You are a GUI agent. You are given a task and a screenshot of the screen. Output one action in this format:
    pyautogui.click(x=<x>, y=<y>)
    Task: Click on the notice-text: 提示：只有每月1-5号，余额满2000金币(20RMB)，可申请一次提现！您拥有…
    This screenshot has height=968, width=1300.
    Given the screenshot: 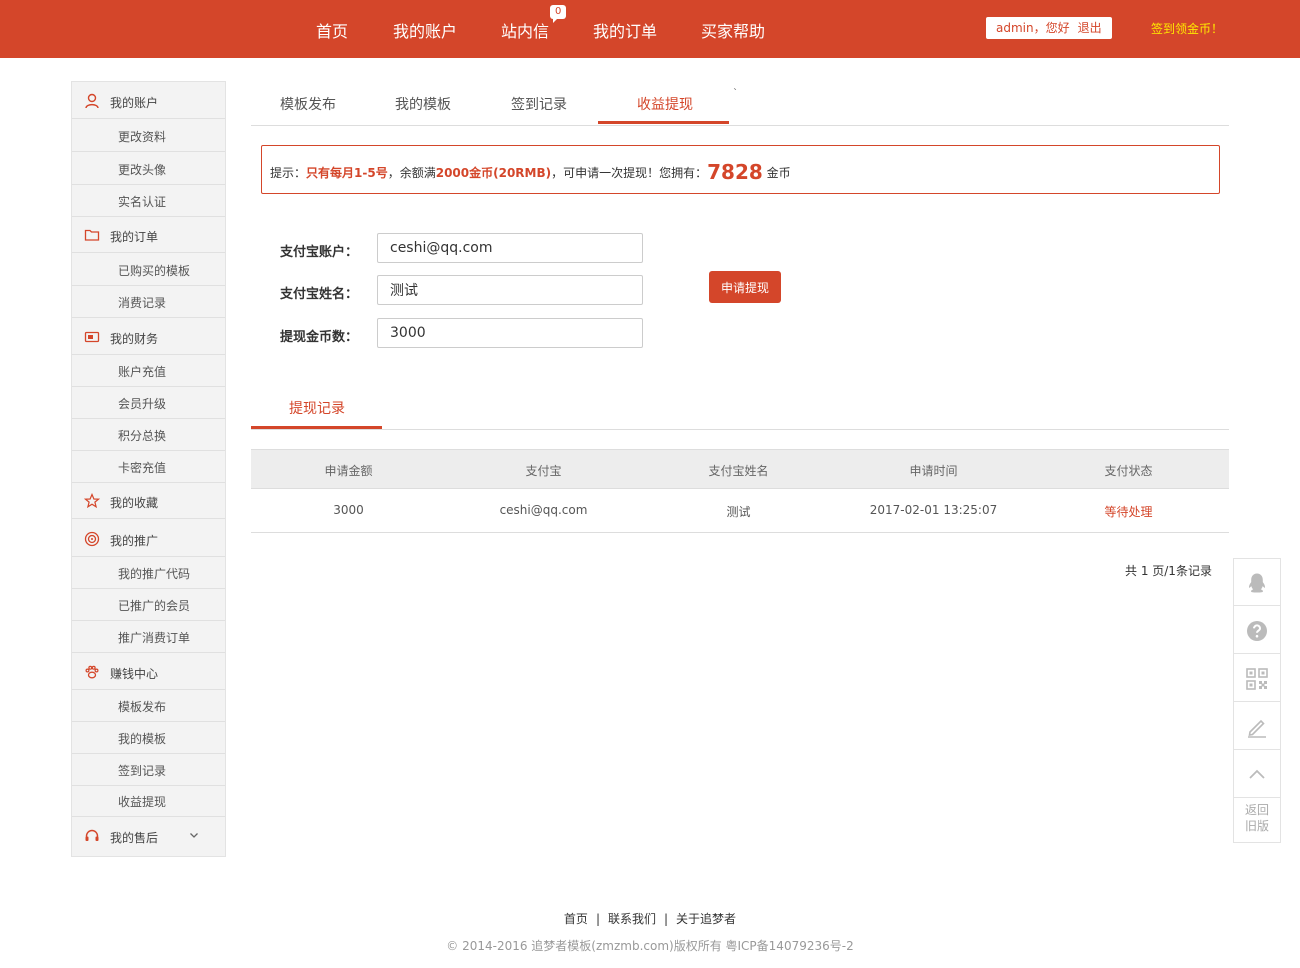 What is the action you would take?
    pyautogui.click(x=530, y=172)
    